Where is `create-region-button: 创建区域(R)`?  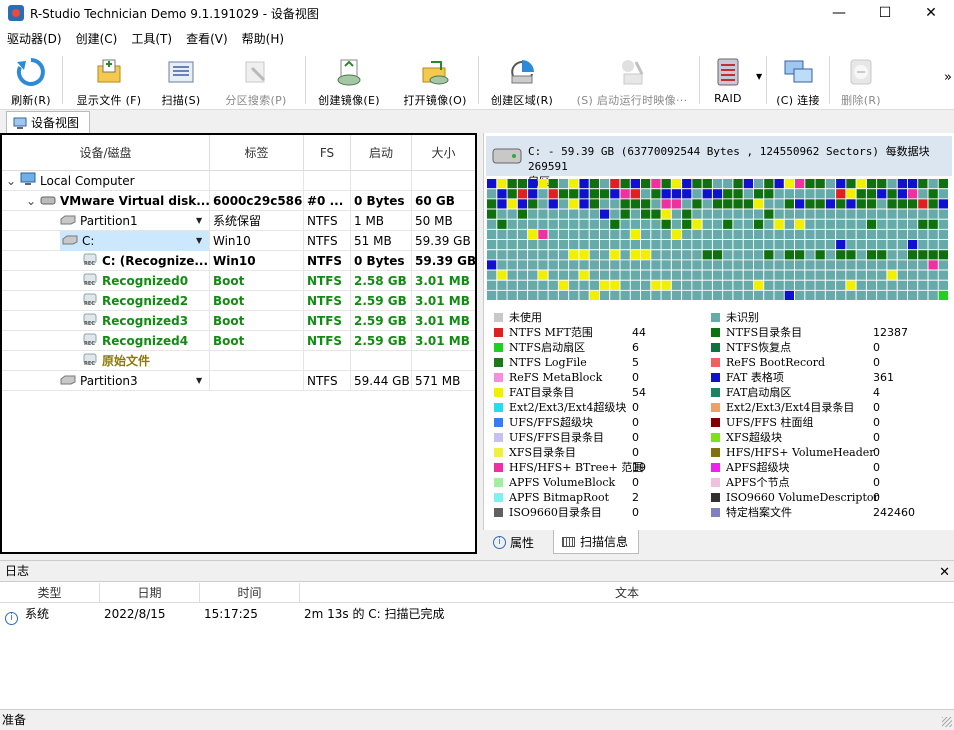
create-region-button: 创建区域(R) is located at coordinates (522, 80).